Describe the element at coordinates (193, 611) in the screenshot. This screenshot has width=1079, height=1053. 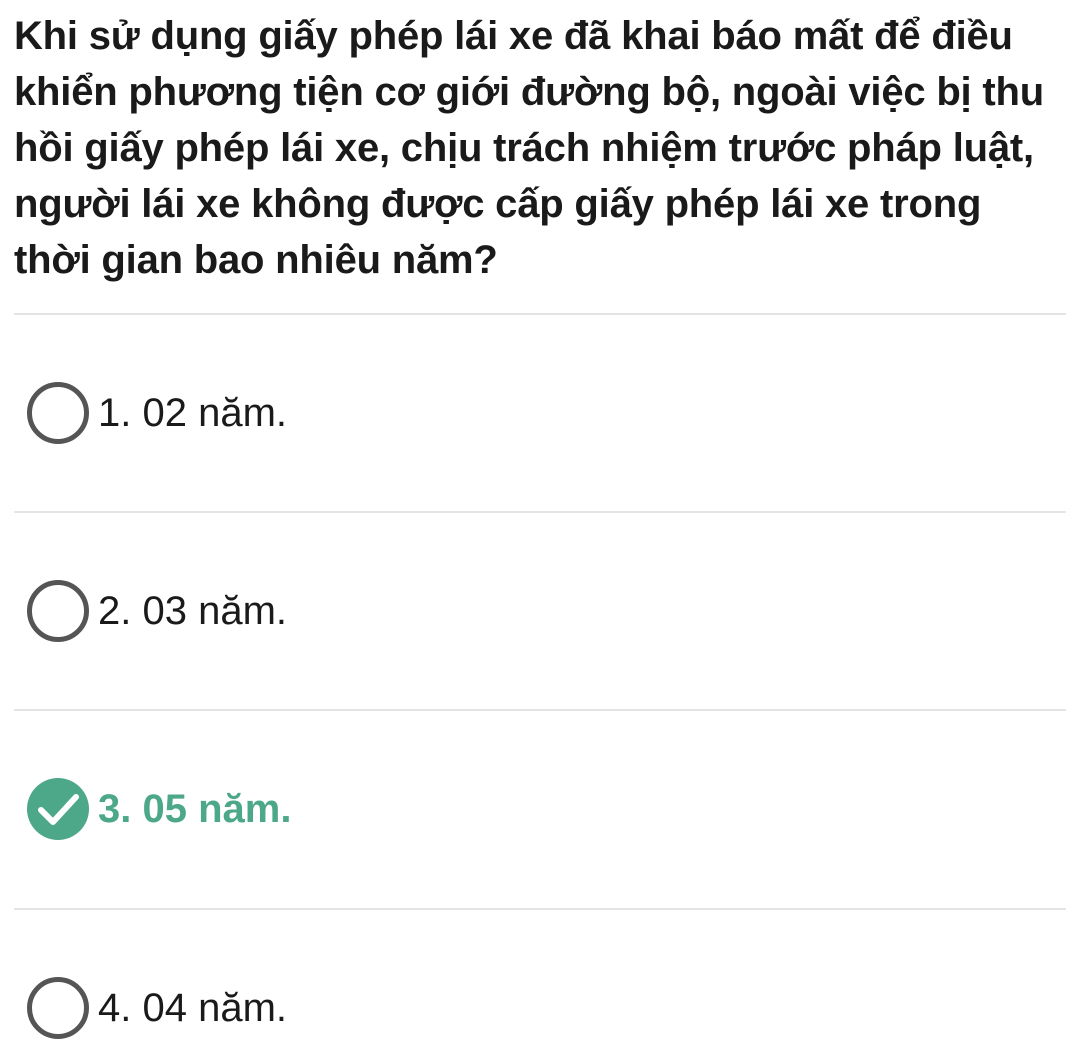
I see `answer-option-label: 2. 03 năm.` at that location.